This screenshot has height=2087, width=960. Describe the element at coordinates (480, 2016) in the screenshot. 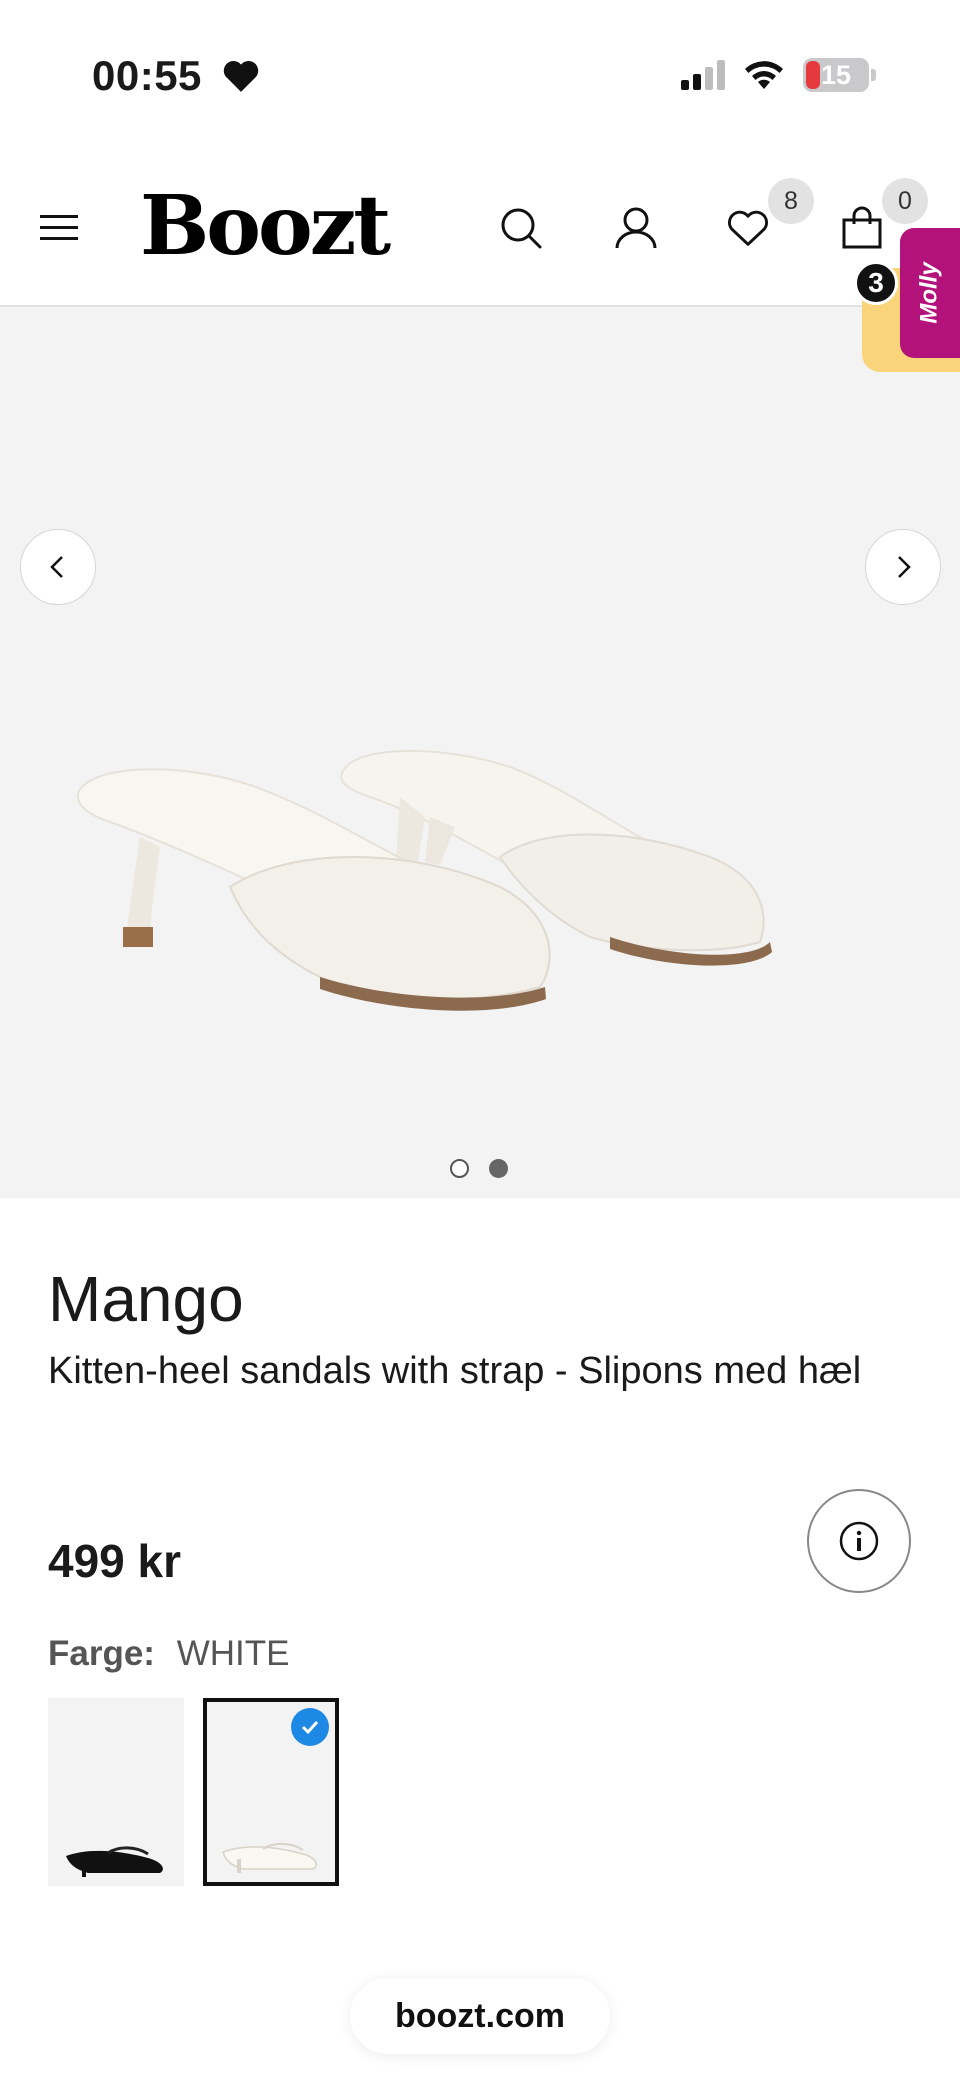

I see `browser-url-pill: boozt.com` at that location.